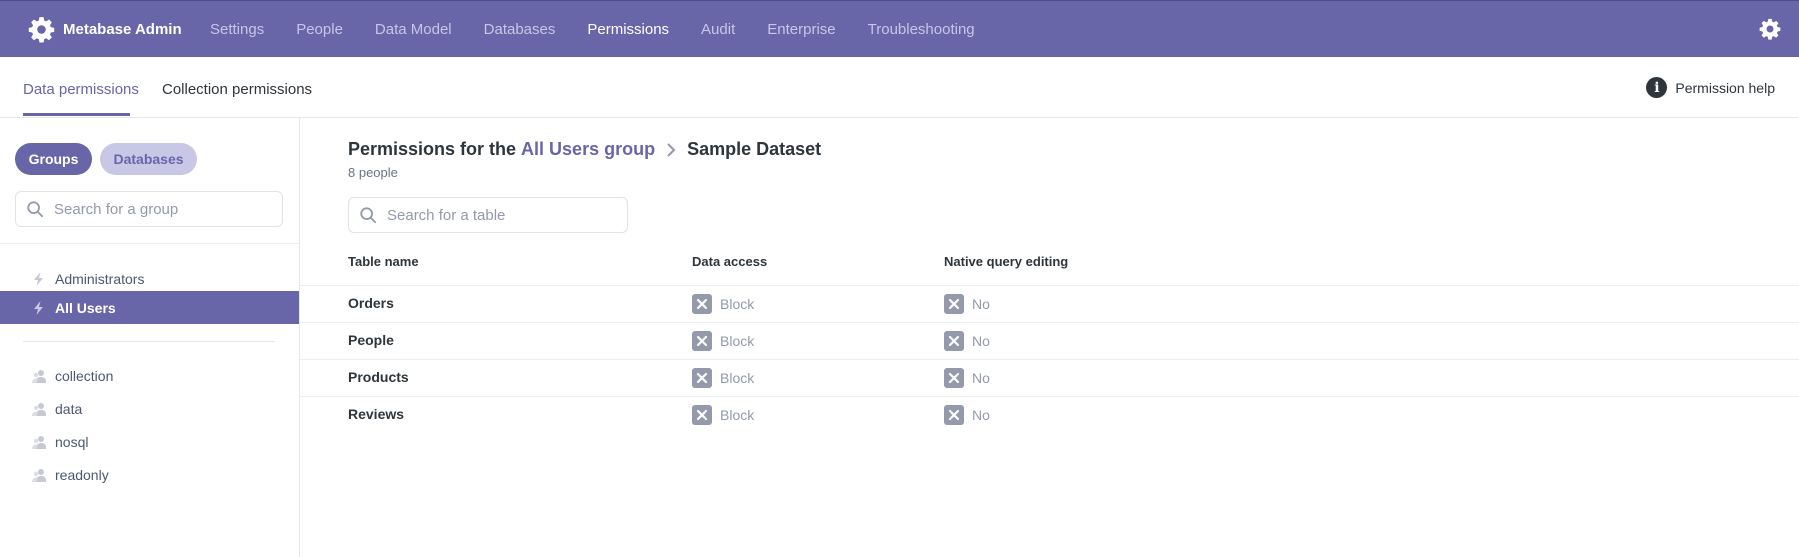 The width and height of the screenshot is (1799, 557). Describe the element at coordinates (41, 29) in the screenshot. I see `gear-icon` at that location.